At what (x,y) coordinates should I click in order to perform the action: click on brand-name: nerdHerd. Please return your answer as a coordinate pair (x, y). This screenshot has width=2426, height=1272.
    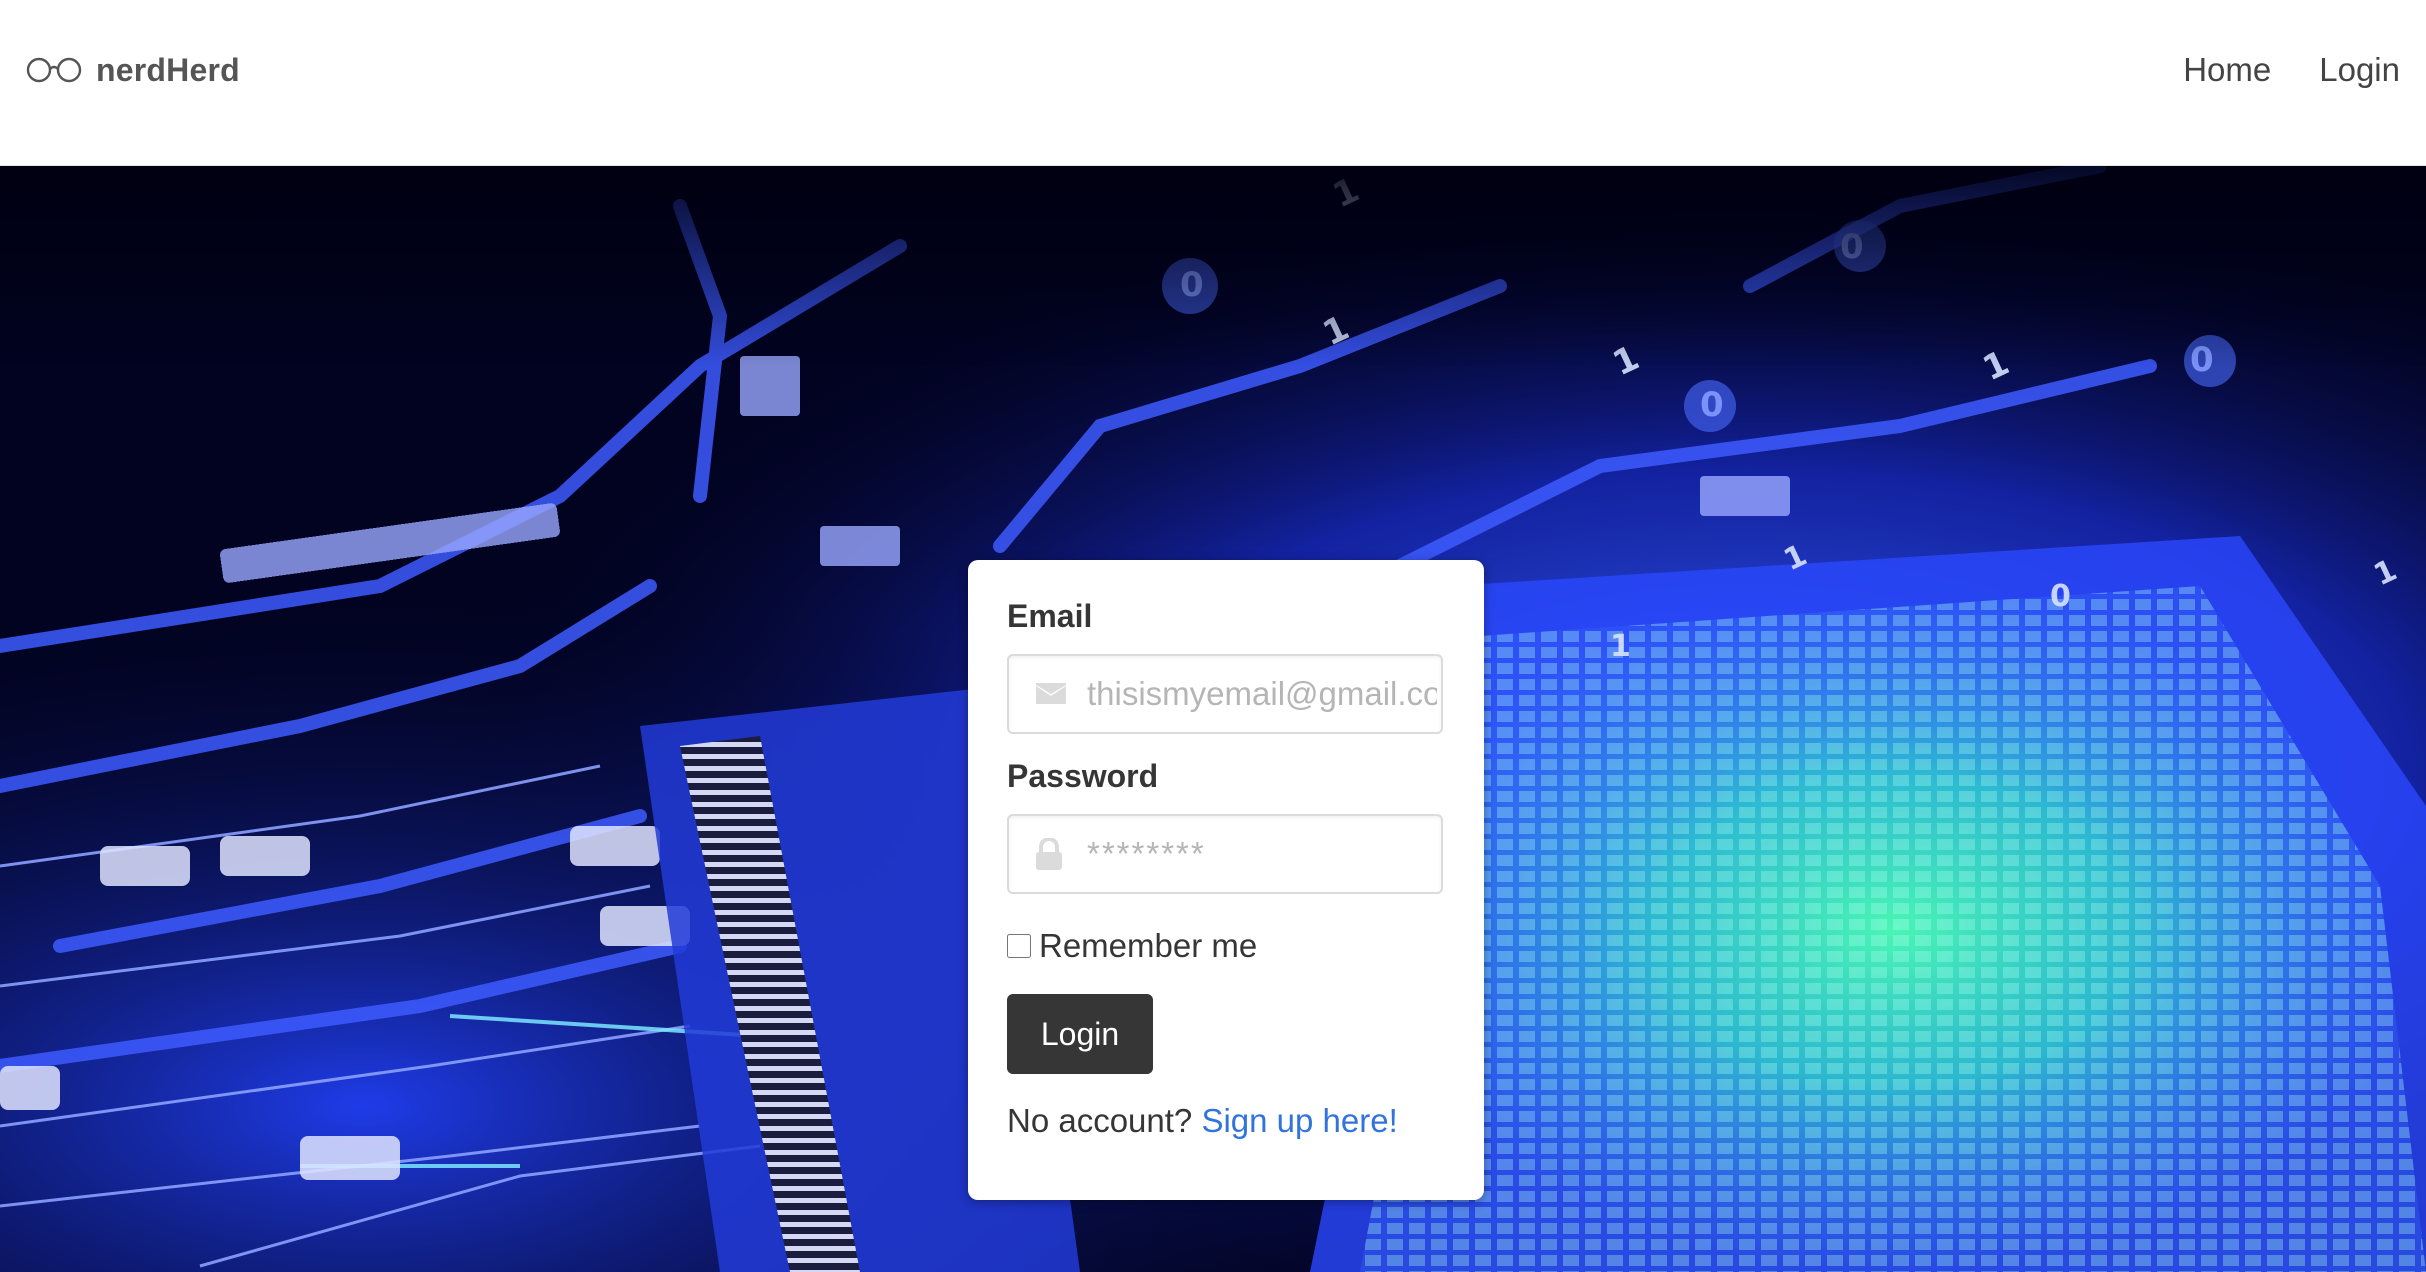
    Looking at the image, I should click on (168, 69).